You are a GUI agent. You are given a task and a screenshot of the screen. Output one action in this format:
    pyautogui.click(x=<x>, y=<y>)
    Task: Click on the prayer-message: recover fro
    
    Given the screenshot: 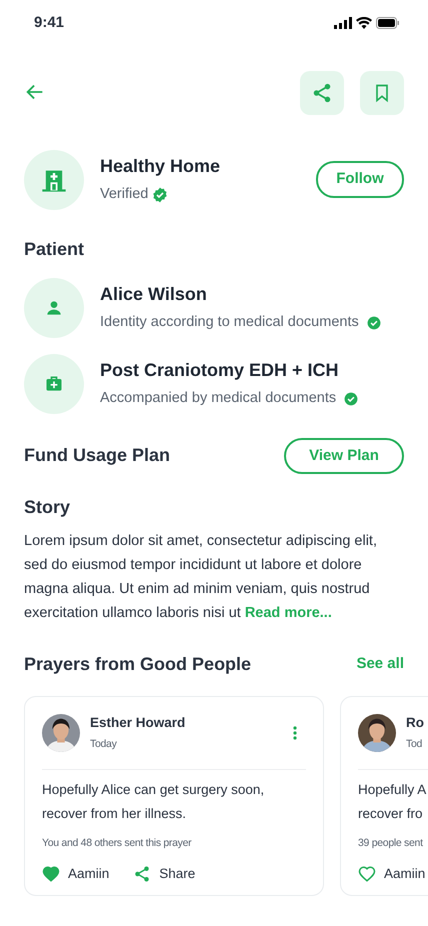 What is the action you would take?
    pyautogui.click(x=391, y=814)
    